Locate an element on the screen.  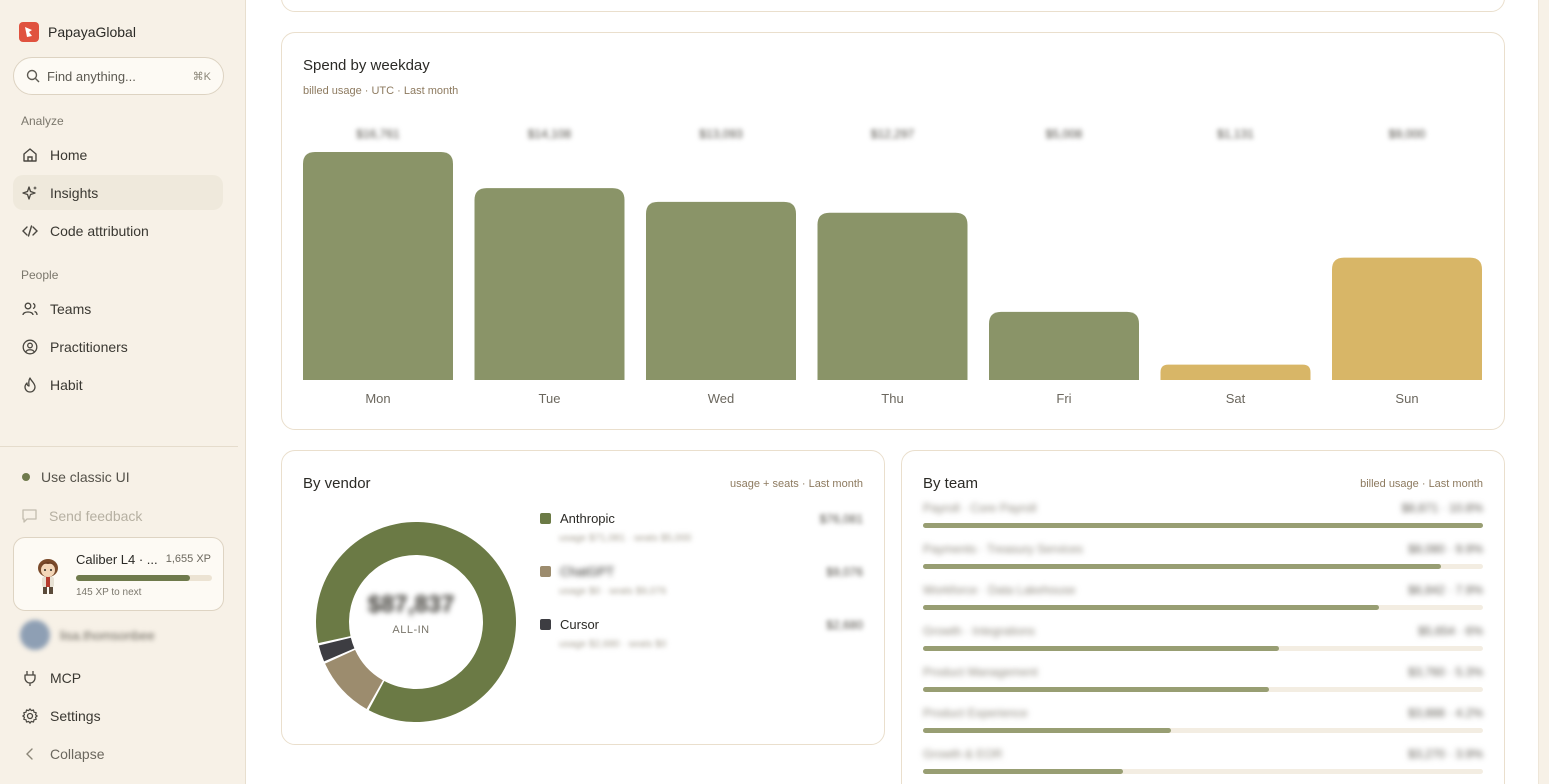
chevron-left-icon is located at coordinates (29, 753).